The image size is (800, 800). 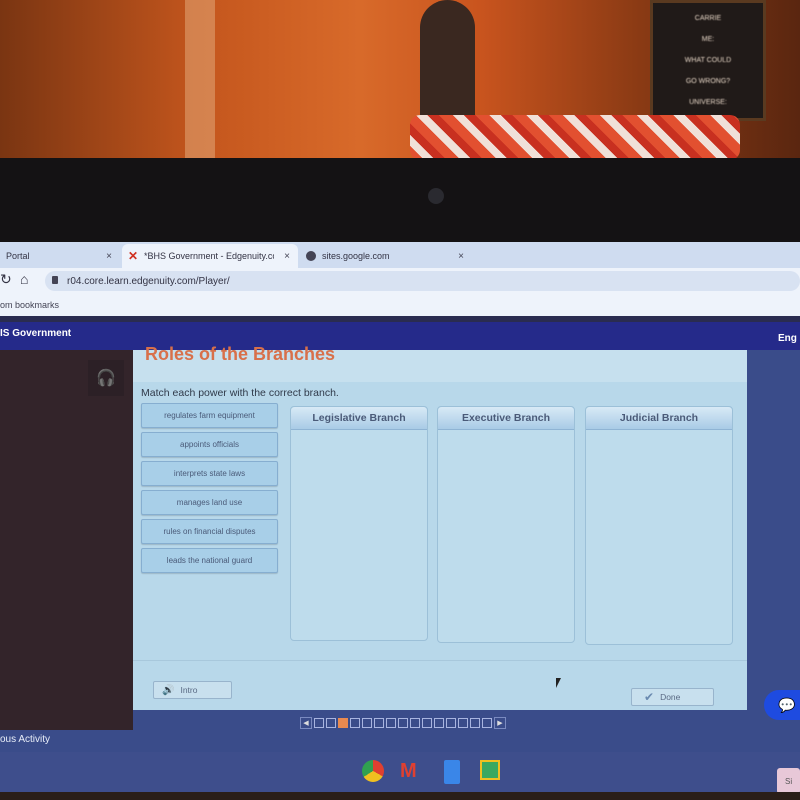 What do you see at coordinates (659, 418) in the screenshot?
I see `branch-header: Judicial Branch` at bounding box center [659, 418].